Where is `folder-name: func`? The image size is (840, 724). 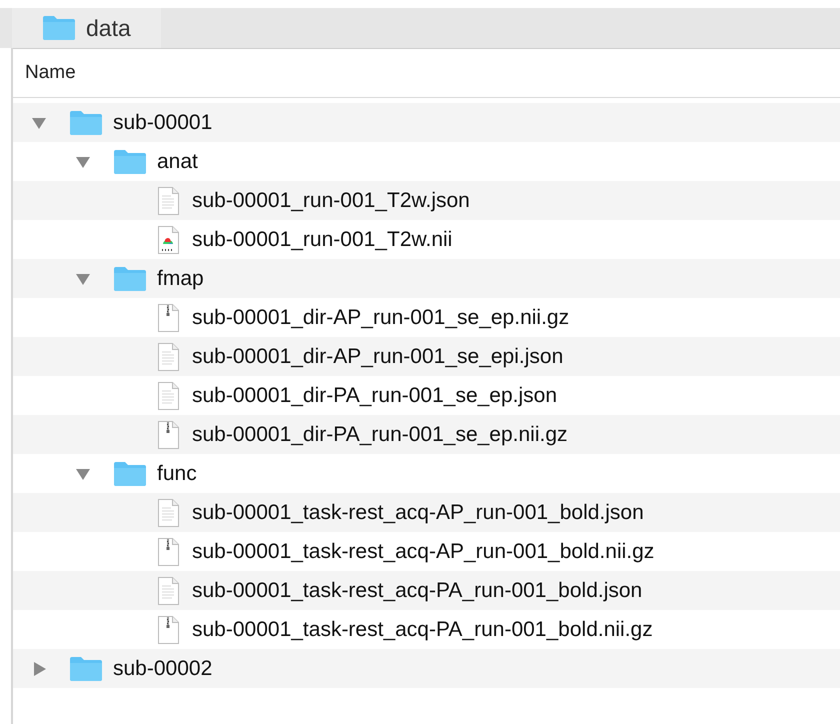 folder-name: func is located at coordinates (177, 474).